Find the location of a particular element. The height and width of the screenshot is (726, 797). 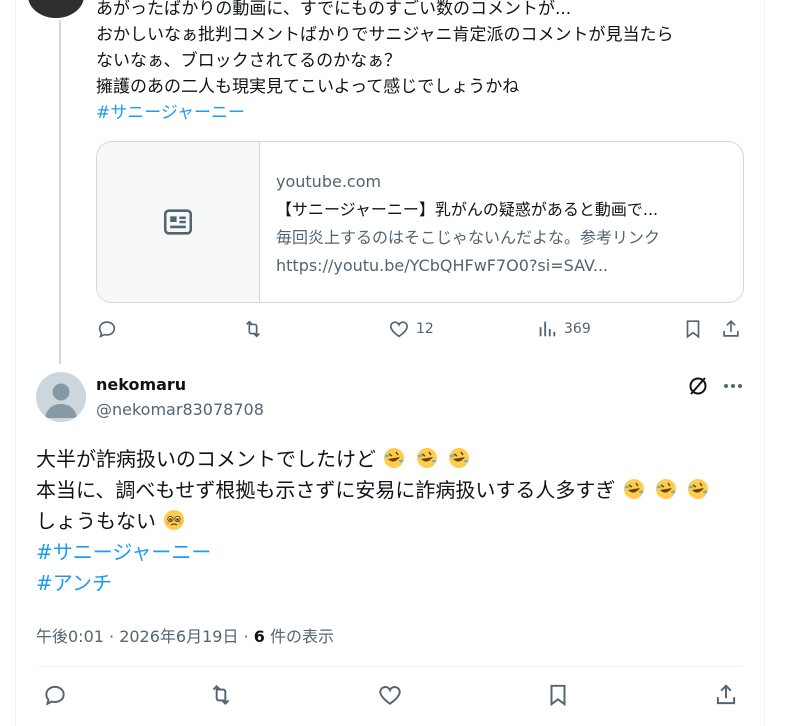

parent-text-line: おかしいなぁ批判コメントばかりでサニジャニ肯定派のコメントが見当たら is located at coordinates (385, 35).